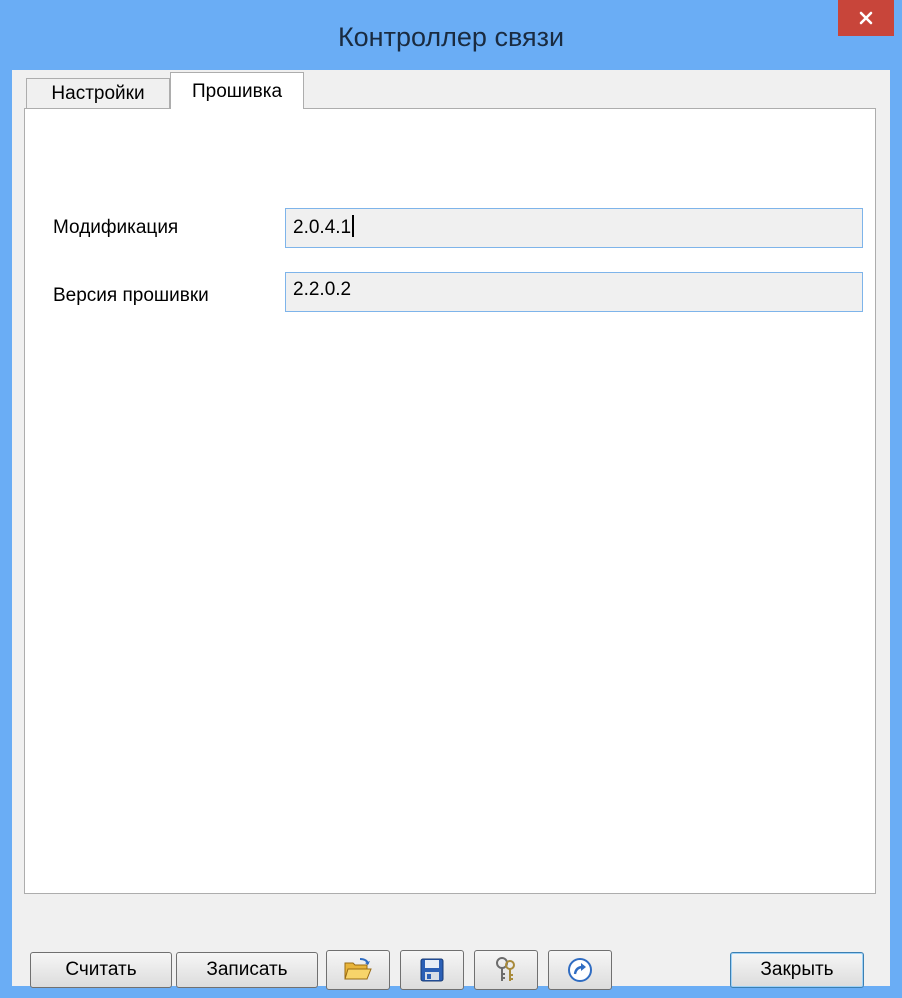 Image resolution: width=902 pixels, height=998 pixels. Describe the element at coordinates (116, 227) in the screenshot. I see `modification-label: Модификация` at that location.